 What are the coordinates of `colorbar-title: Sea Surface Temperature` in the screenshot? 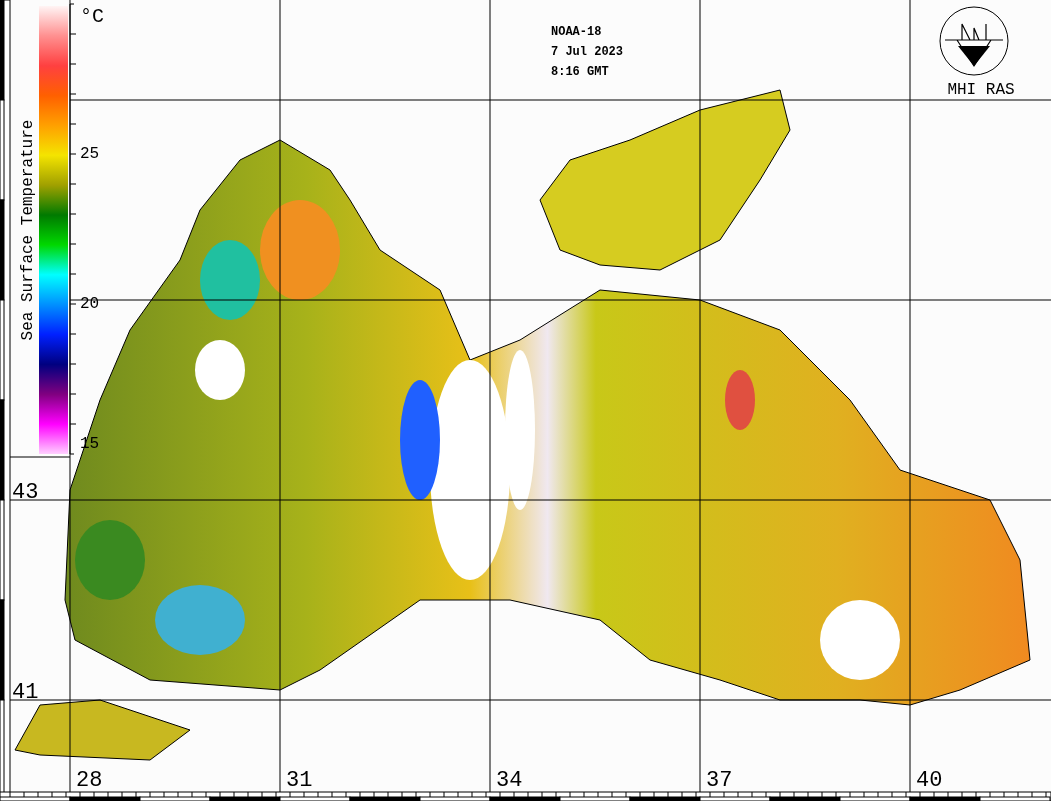 It's located at (28, 230).